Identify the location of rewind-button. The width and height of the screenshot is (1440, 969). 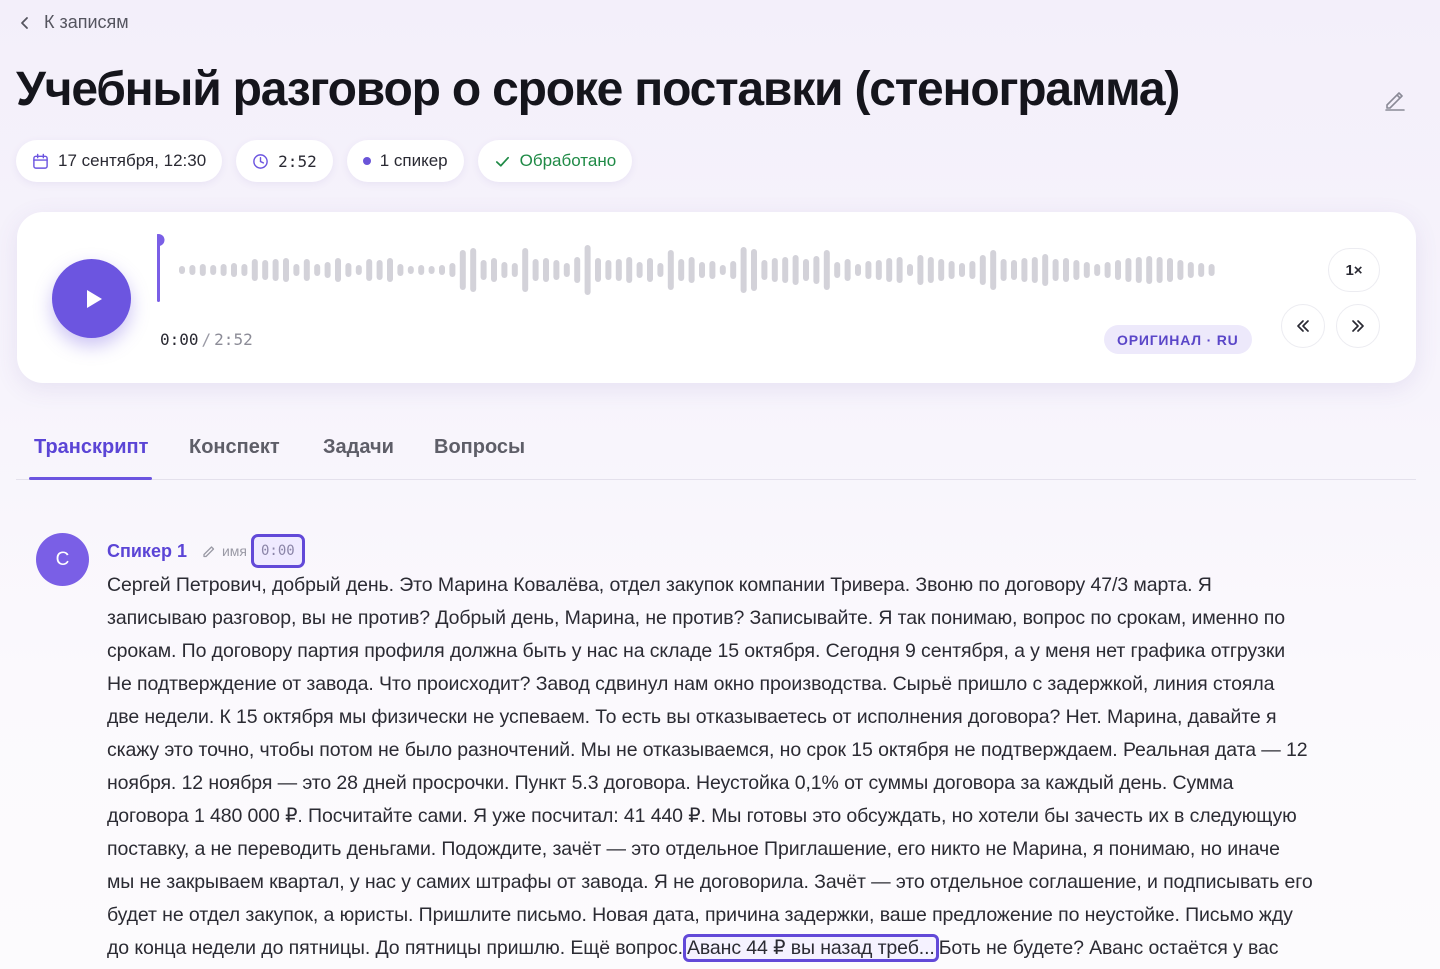
(1303, 326).